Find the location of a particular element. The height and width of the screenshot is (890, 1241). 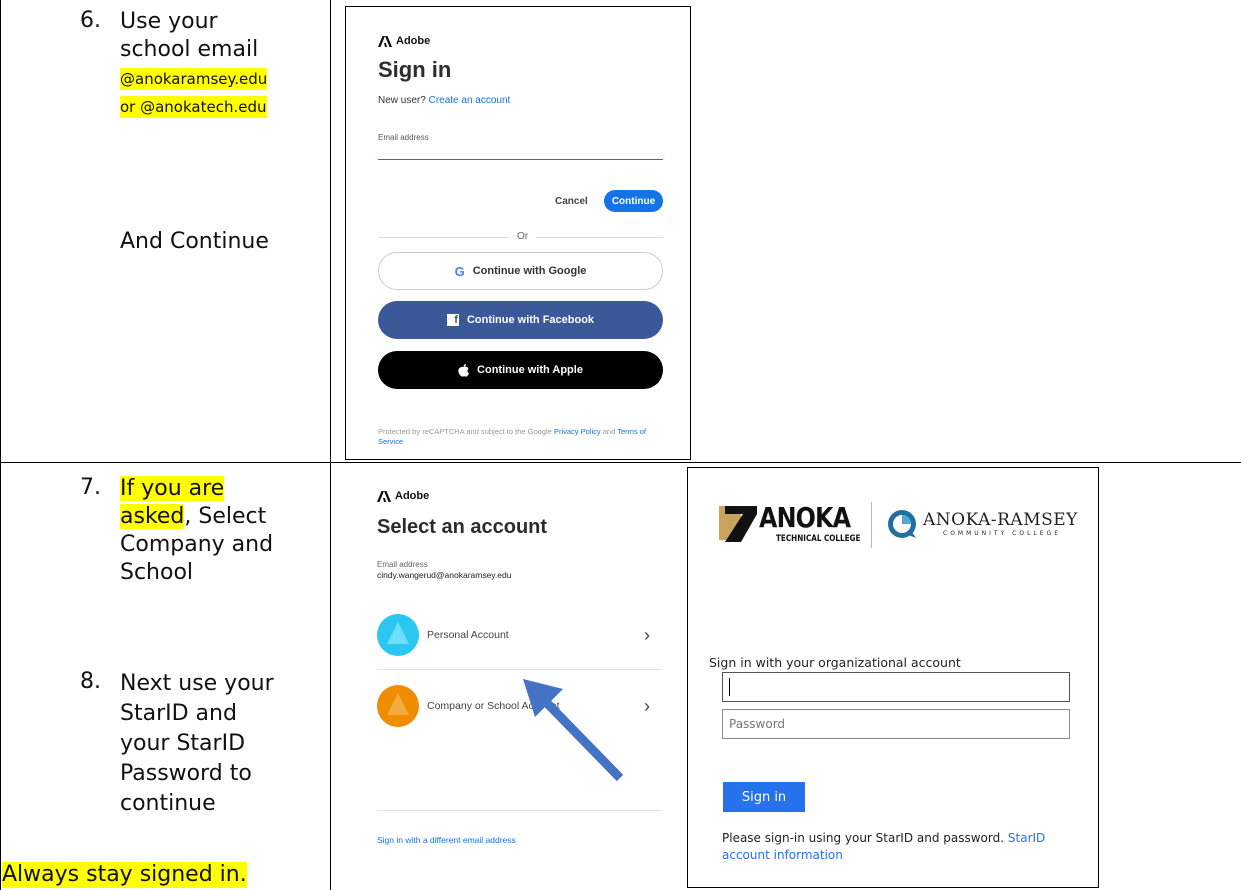

apple-button: Continue with Apple is located at coordinates (520, 370).